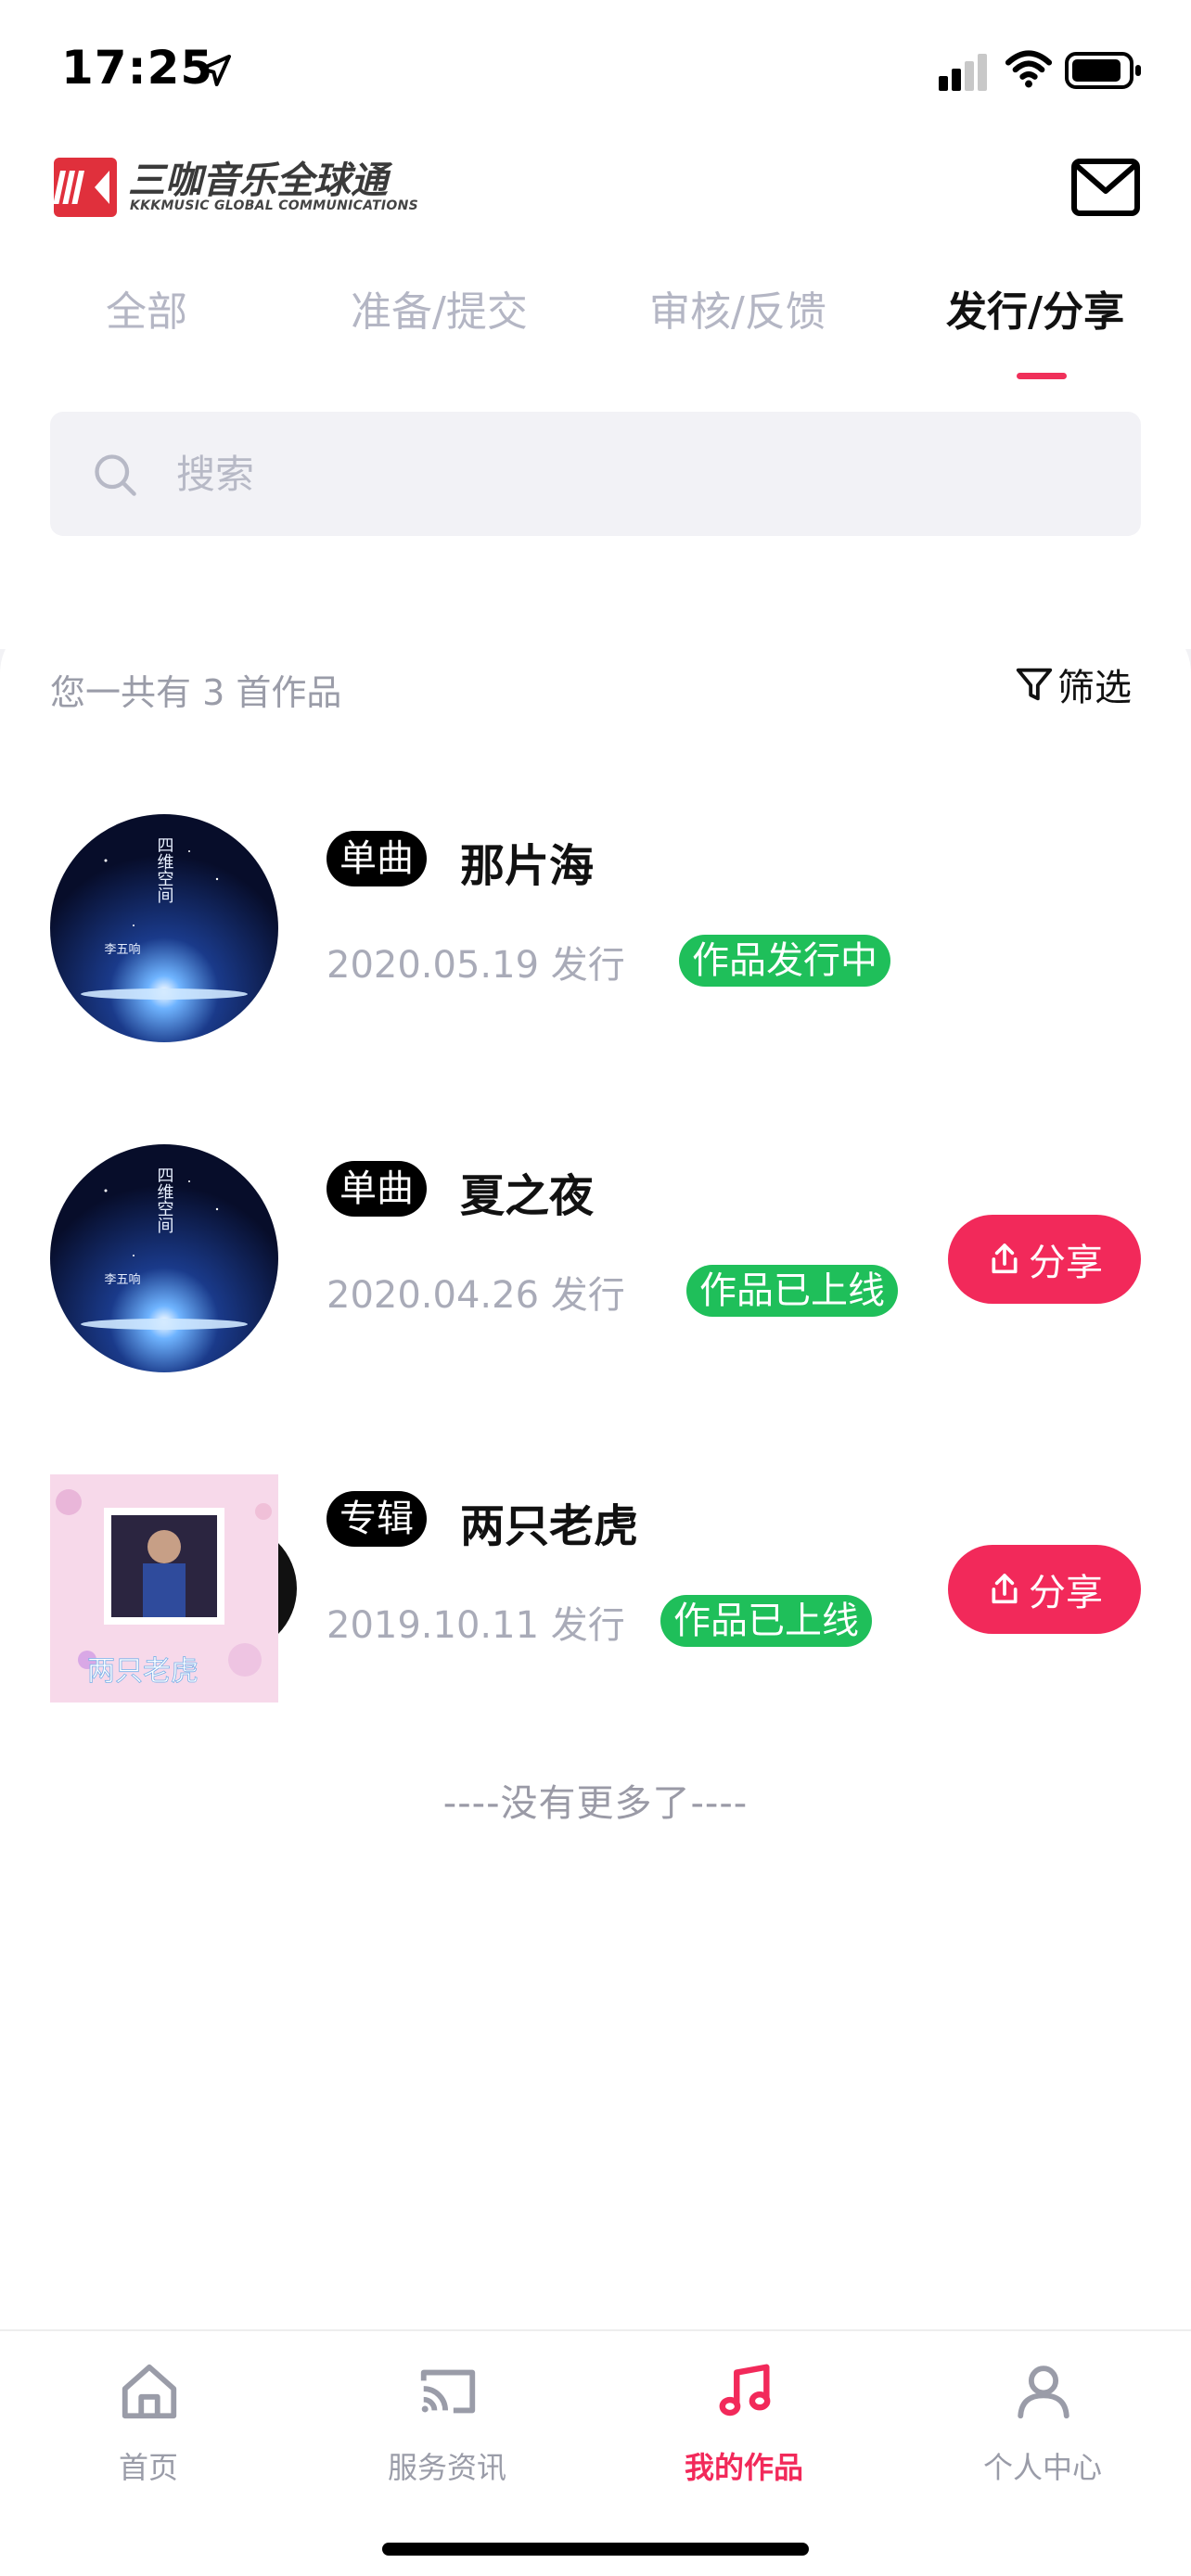 This screenshot has height=2576, width=1191. Describe the element at coordinates (1042, 2428) in the screenshot. I see `nav-item-profile: 个人中心` at that location.